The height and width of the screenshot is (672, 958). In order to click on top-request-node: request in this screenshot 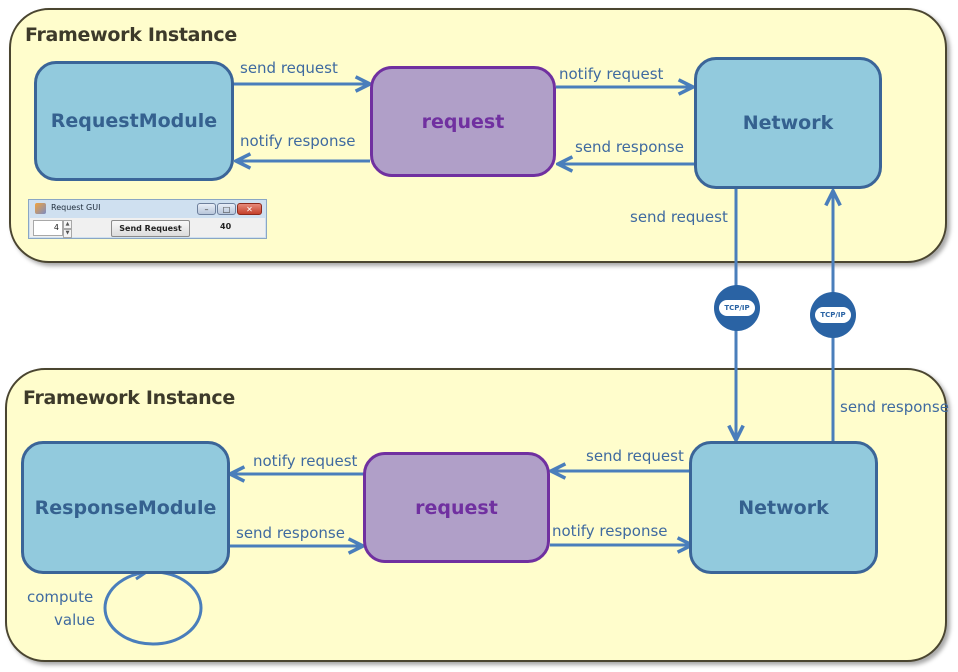, I will do `click(463, 121)`.